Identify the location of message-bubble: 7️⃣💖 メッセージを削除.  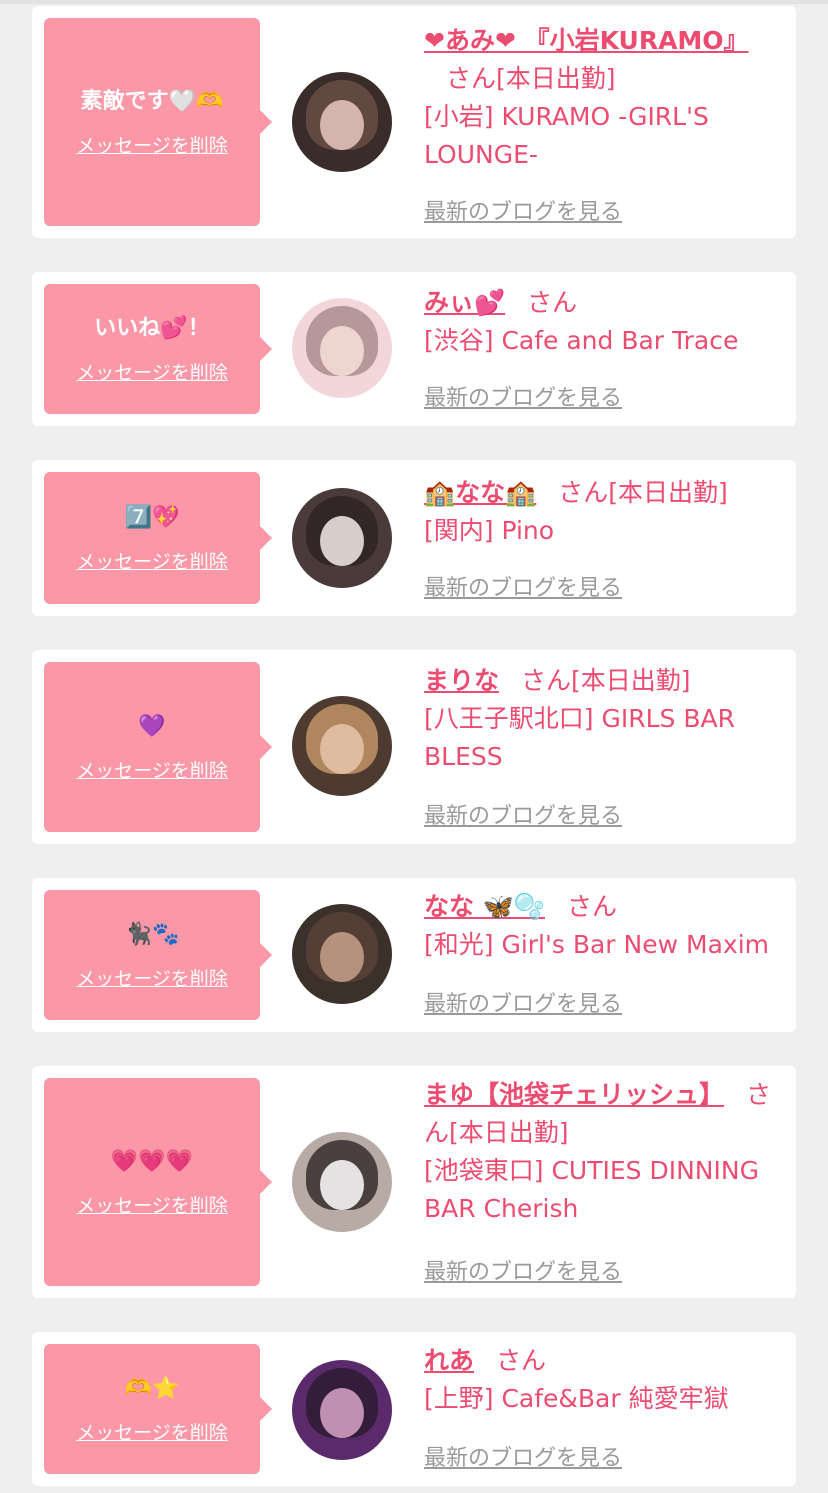
(158, 538).